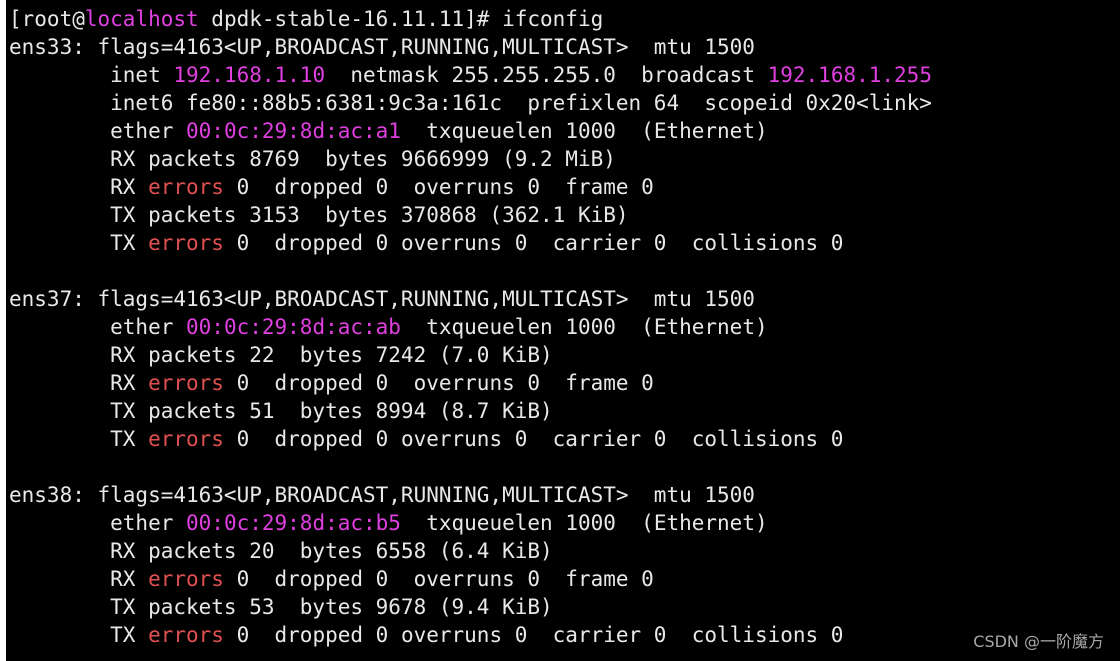 The image size is (1120, 661). What do you see at coordinates (141, 19) in the screenshot?
I see `highlighted-text: localhost` at bounding box center [141, 19].